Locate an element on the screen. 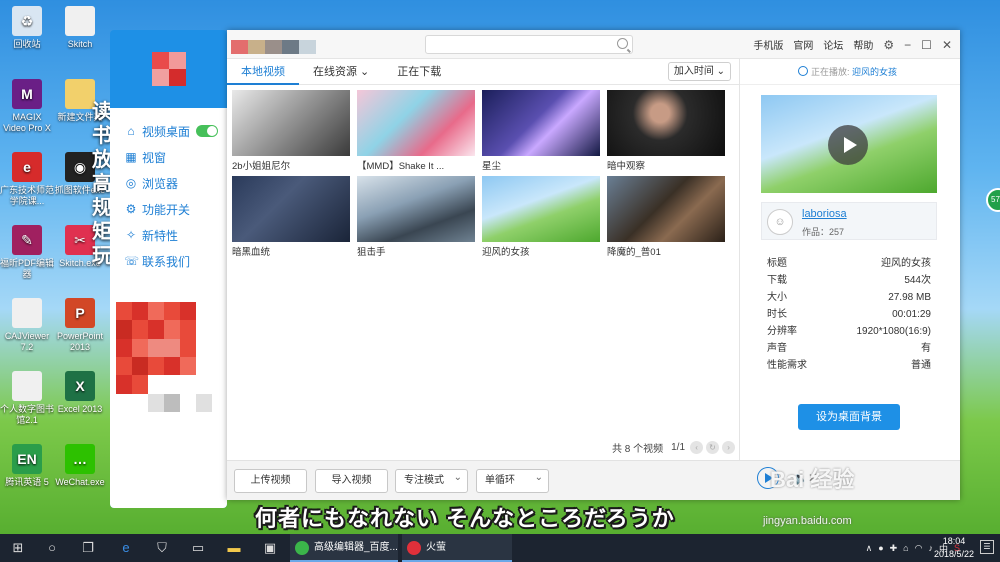 This screenshot has height=562, width=1000. sidebar-item: ☏ 联系我们 is located at coordinates (168, 261).